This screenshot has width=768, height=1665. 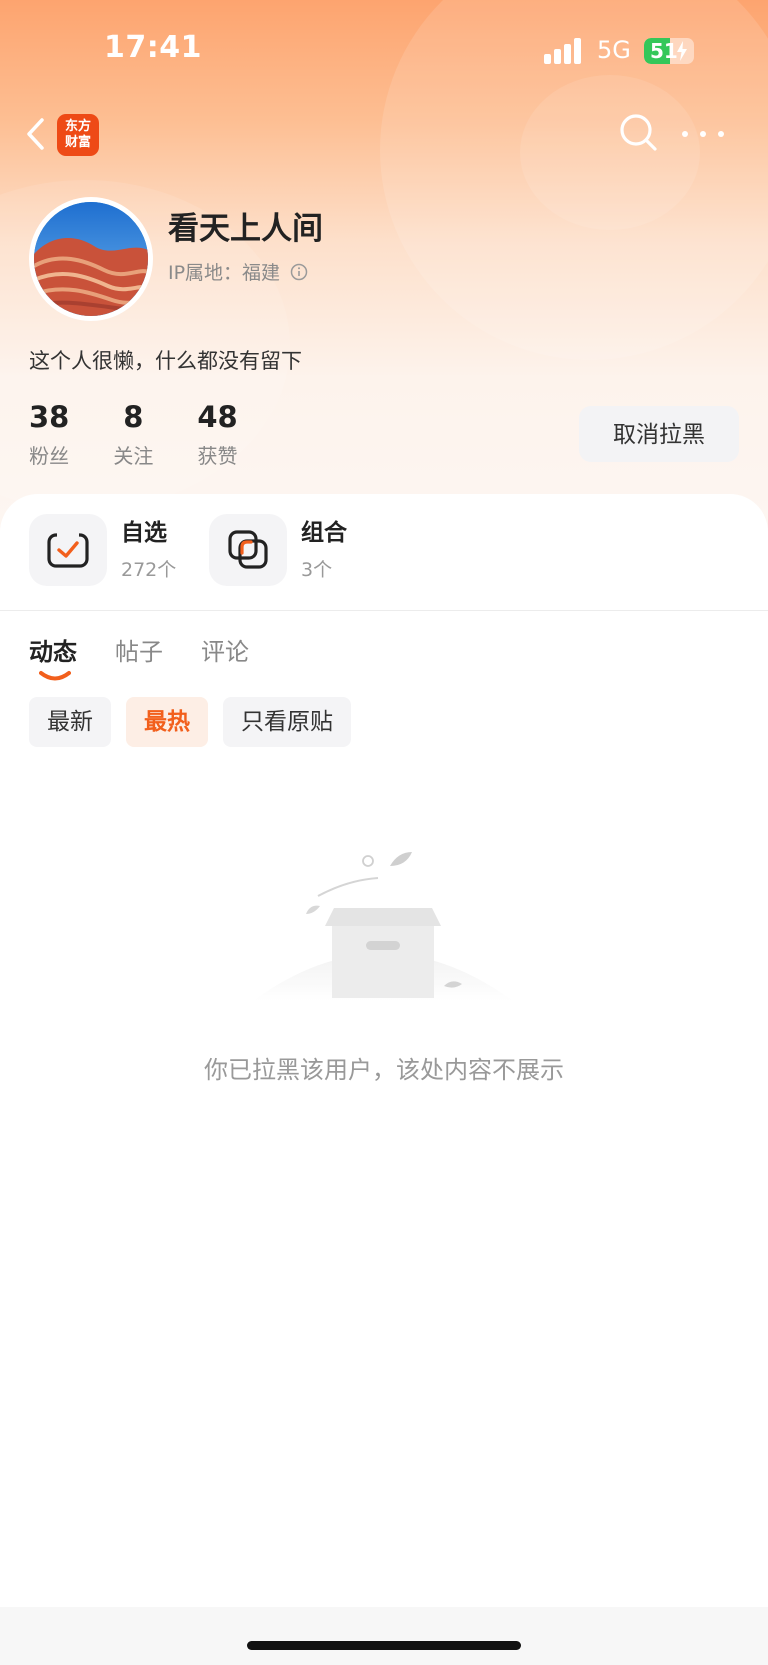 What do you see at coordinates (77, 126) in the screenshot?
I see `app-logo-text: 东方` at bounding box center [77, 126].